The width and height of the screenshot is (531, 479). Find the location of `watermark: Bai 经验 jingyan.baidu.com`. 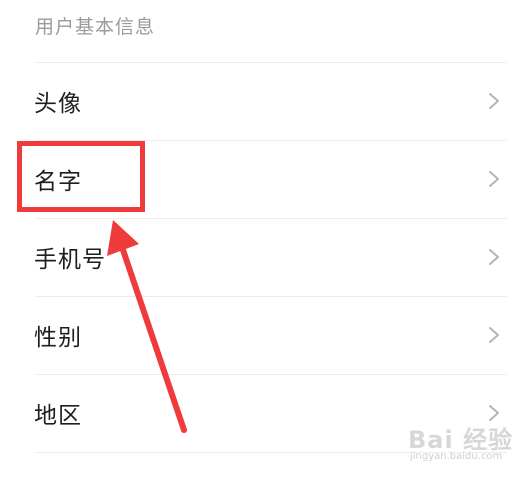

watermark: Bai 经验 jingyan.baidu.com is located at coordinates (466, 445).